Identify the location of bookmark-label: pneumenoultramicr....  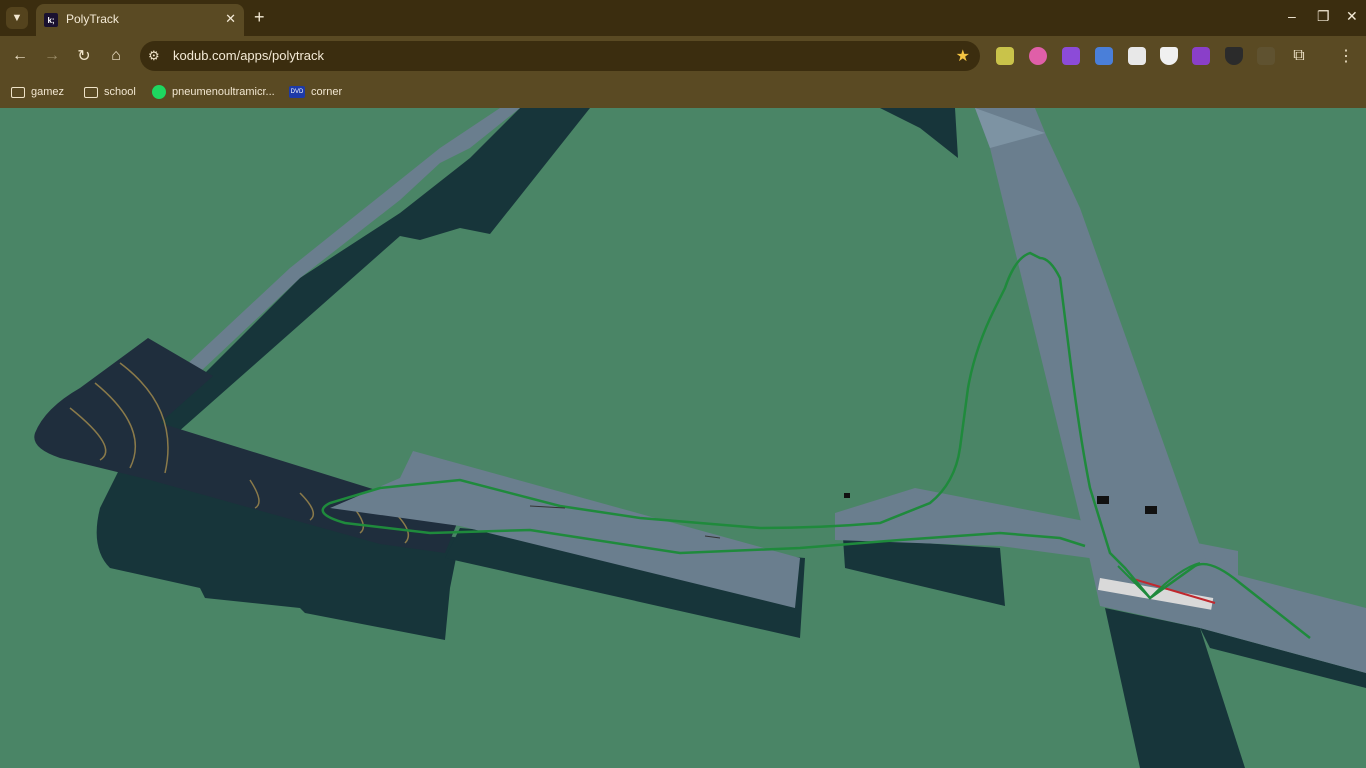
(223, 92).